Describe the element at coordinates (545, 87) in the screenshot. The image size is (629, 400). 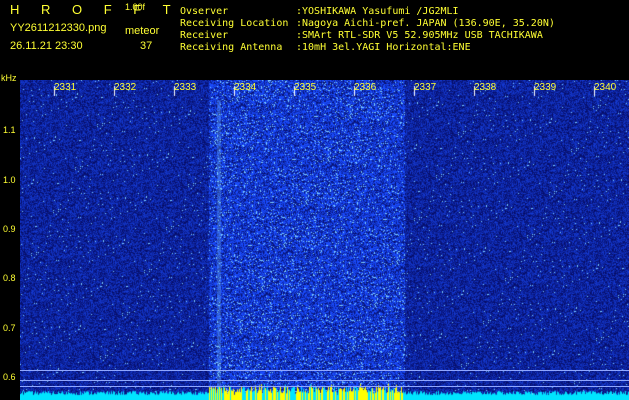
I see `x-tick: 2339` at that location.